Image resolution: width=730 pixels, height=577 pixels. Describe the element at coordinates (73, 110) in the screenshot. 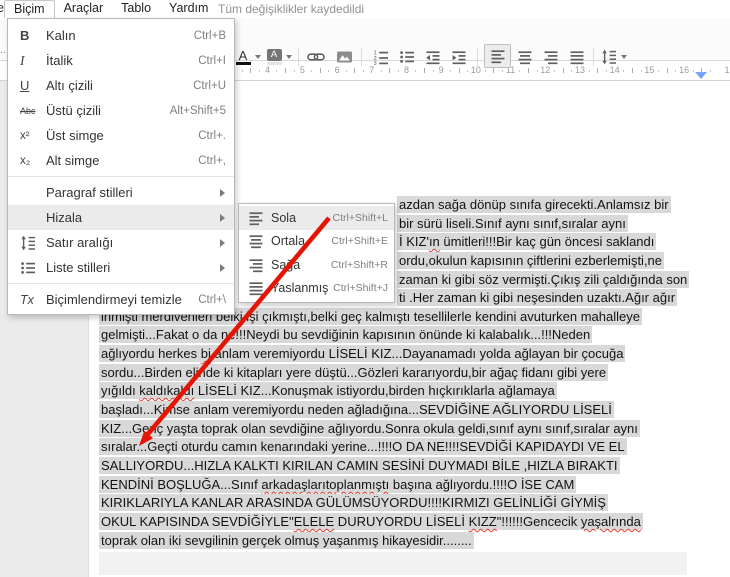

I see `menu-item-label: Üstü çizili` at that location.